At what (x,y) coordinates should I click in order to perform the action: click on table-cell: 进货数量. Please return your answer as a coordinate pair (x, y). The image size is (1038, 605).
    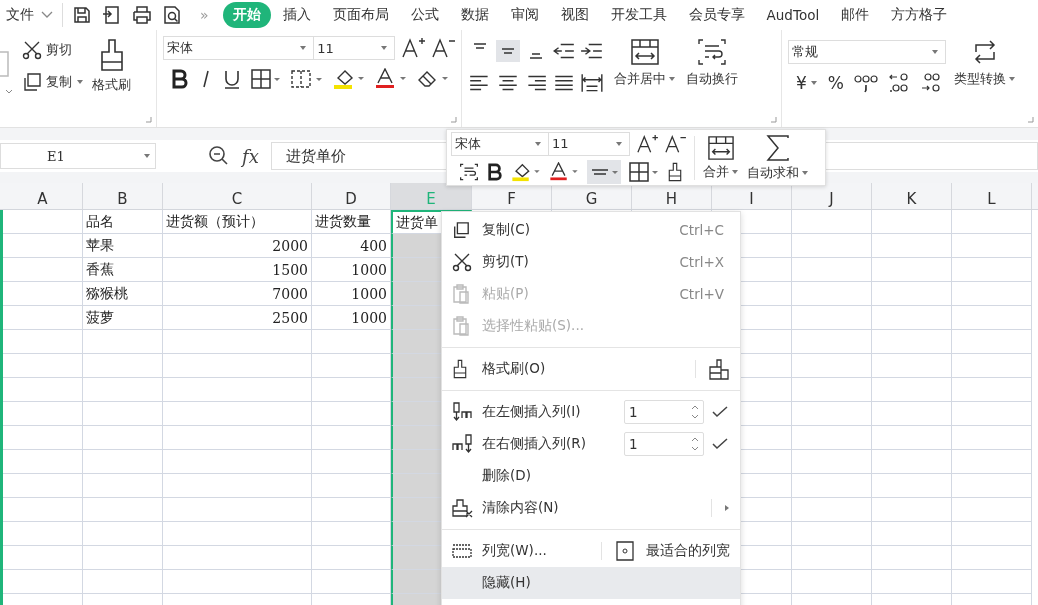
    Looking at the image, I should click on (351, 222).